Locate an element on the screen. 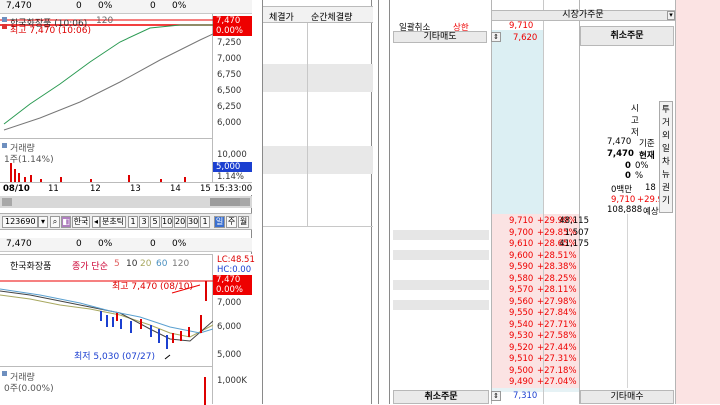 The height and width of the screenshot is (405, 720). interval-button: 5 is located at coordinates (155, 222).